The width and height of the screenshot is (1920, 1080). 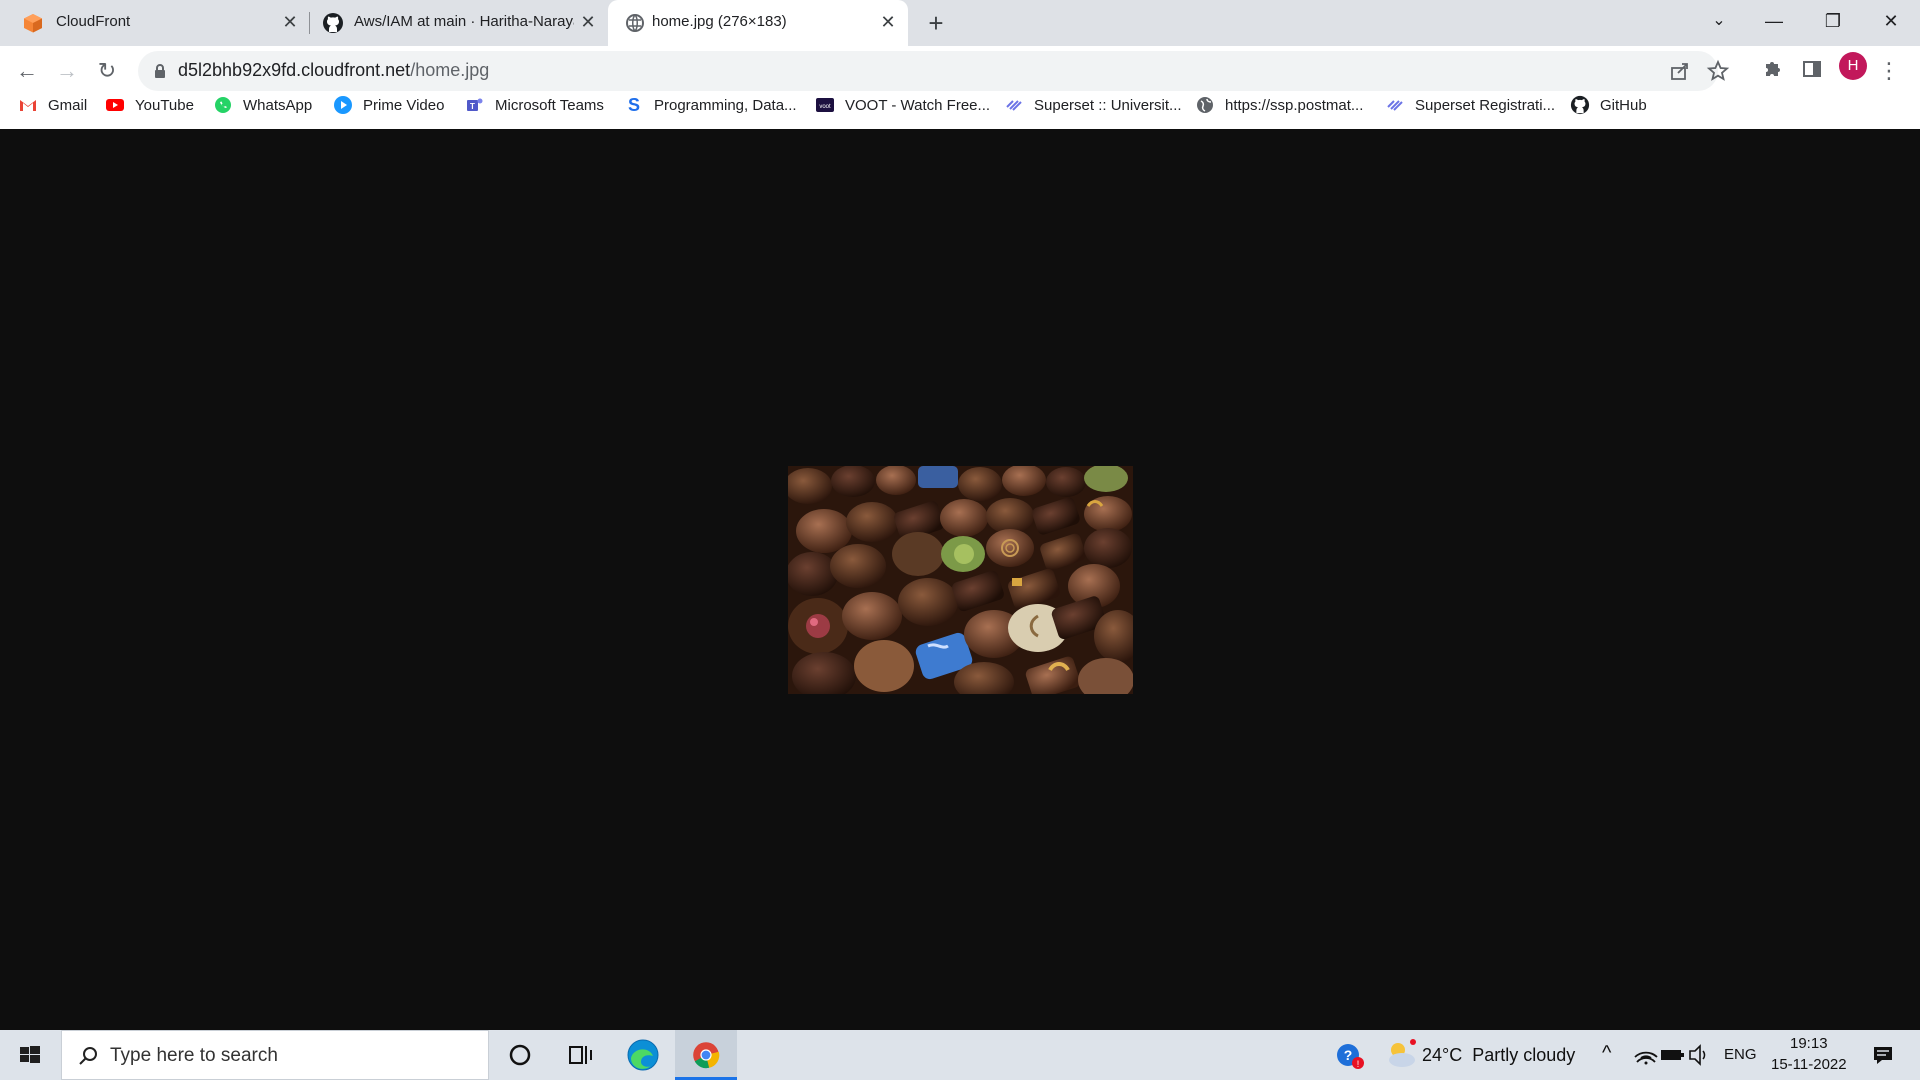 I want to click on clock-time: 19:13, so click(x=1809, y=1043).